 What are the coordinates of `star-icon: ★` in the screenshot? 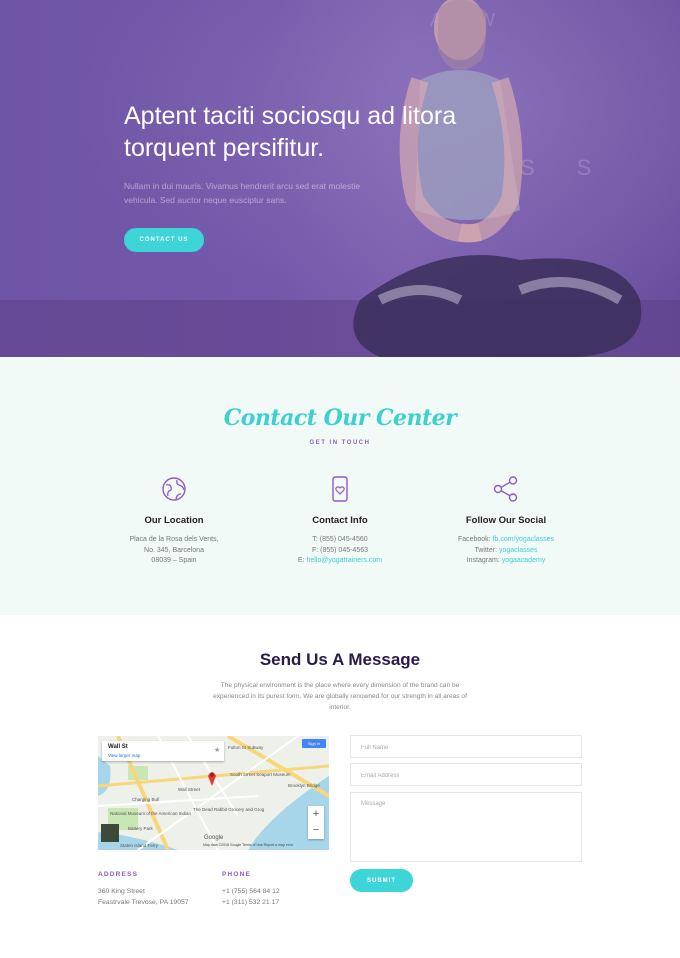 It's located at (217, 750).